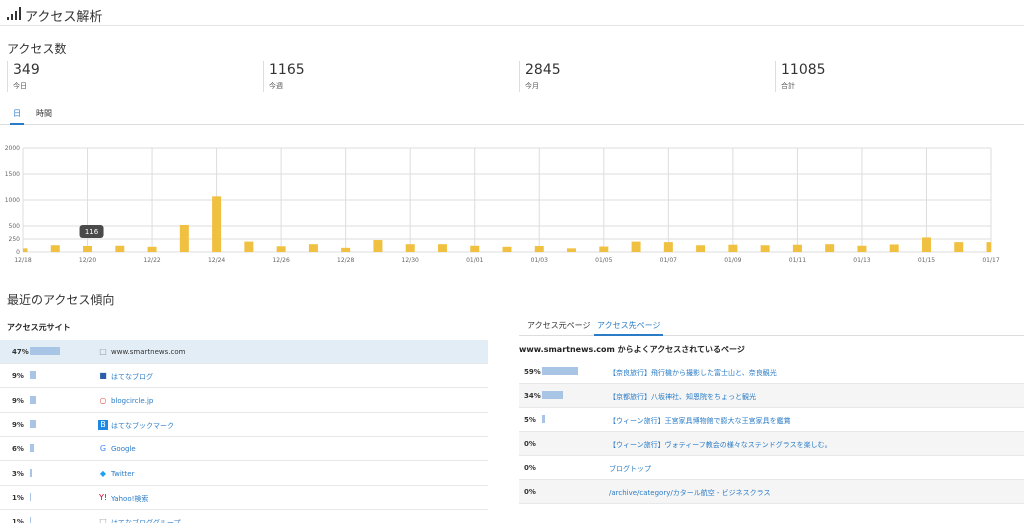  I want to click on dest-page-link: ブログトップ, so click(630, 469).